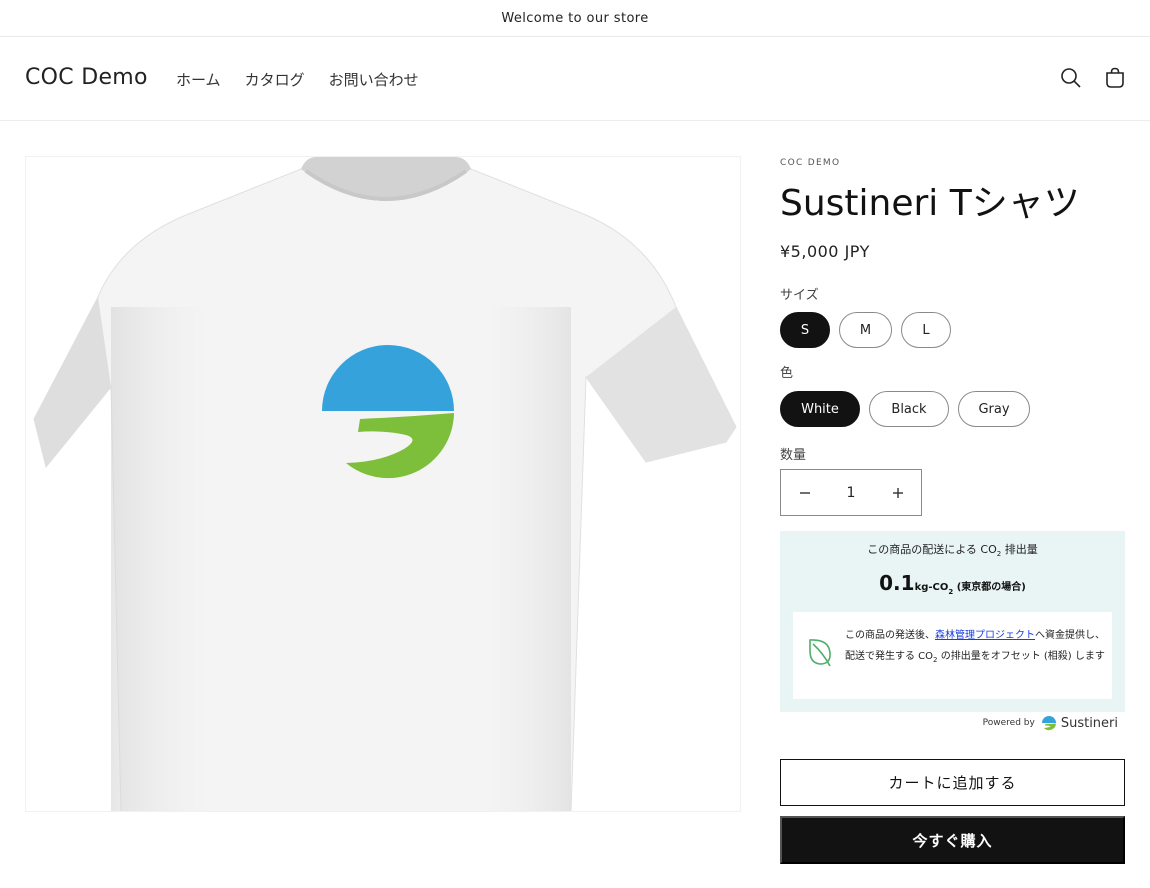 This screenshot has height=888, width=1150. What do you see at coordinates (810, 163) in the screenshot?
I see `product-vendor: COC DEMO` at bounding box center [810, 163].